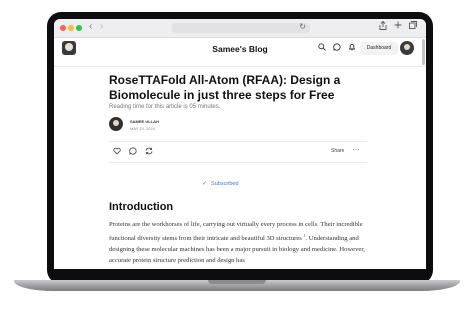 Image resolution: width=474 pixels, height=326 pixels. Describe the element at coordinates (352, 48) in the screenshot. I see `bell-icon` at that location.